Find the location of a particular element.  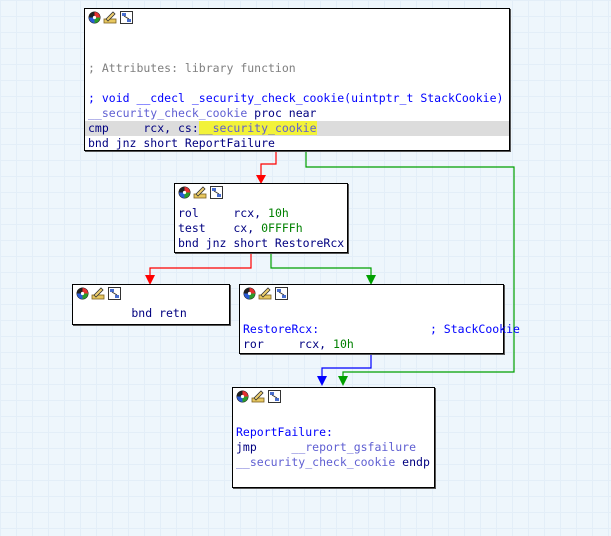

code-line: bnd retn is located at coordinates (131, 313).